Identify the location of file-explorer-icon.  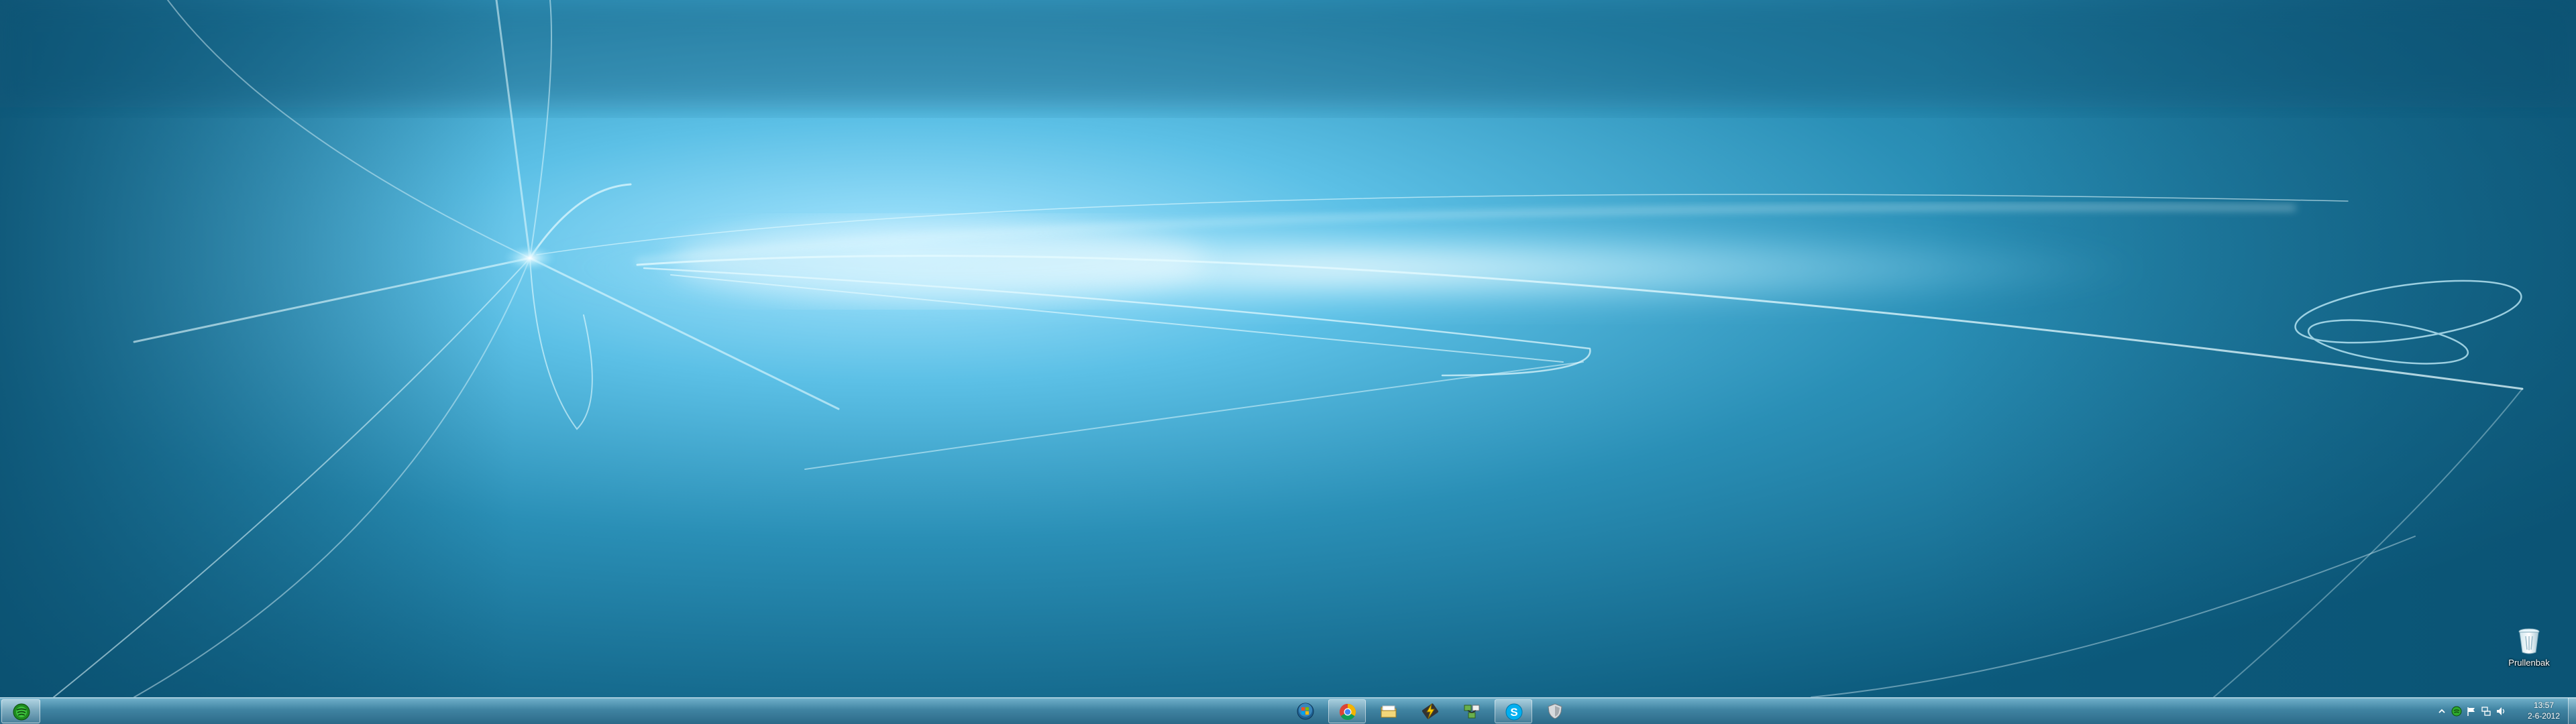
(1389, 711).